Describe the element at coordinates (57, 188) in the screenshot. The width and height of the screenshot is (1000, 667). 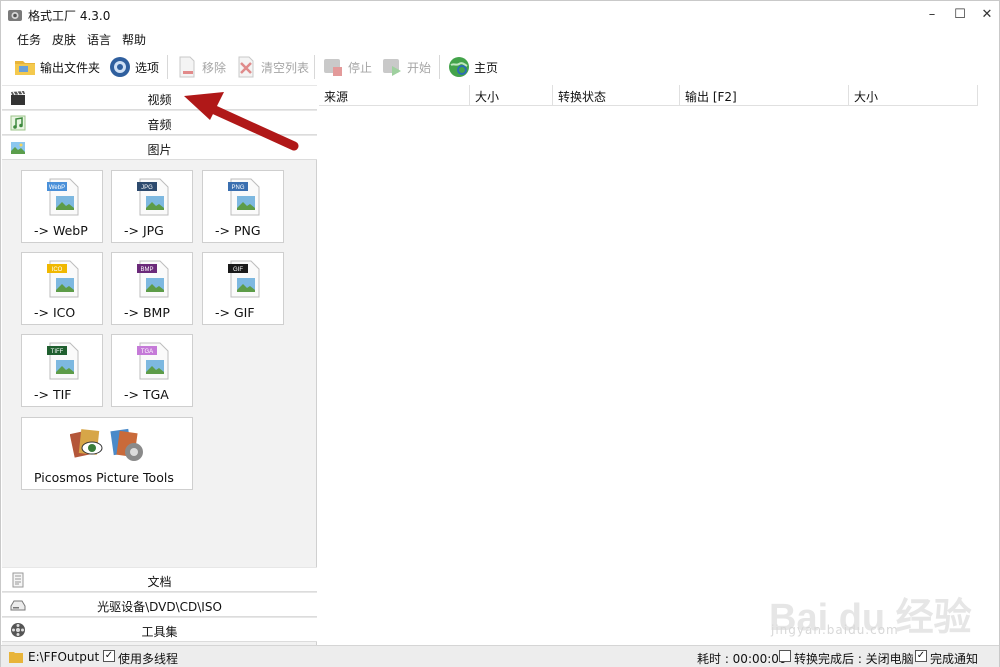
I see `svg-text: WebP` at that location.